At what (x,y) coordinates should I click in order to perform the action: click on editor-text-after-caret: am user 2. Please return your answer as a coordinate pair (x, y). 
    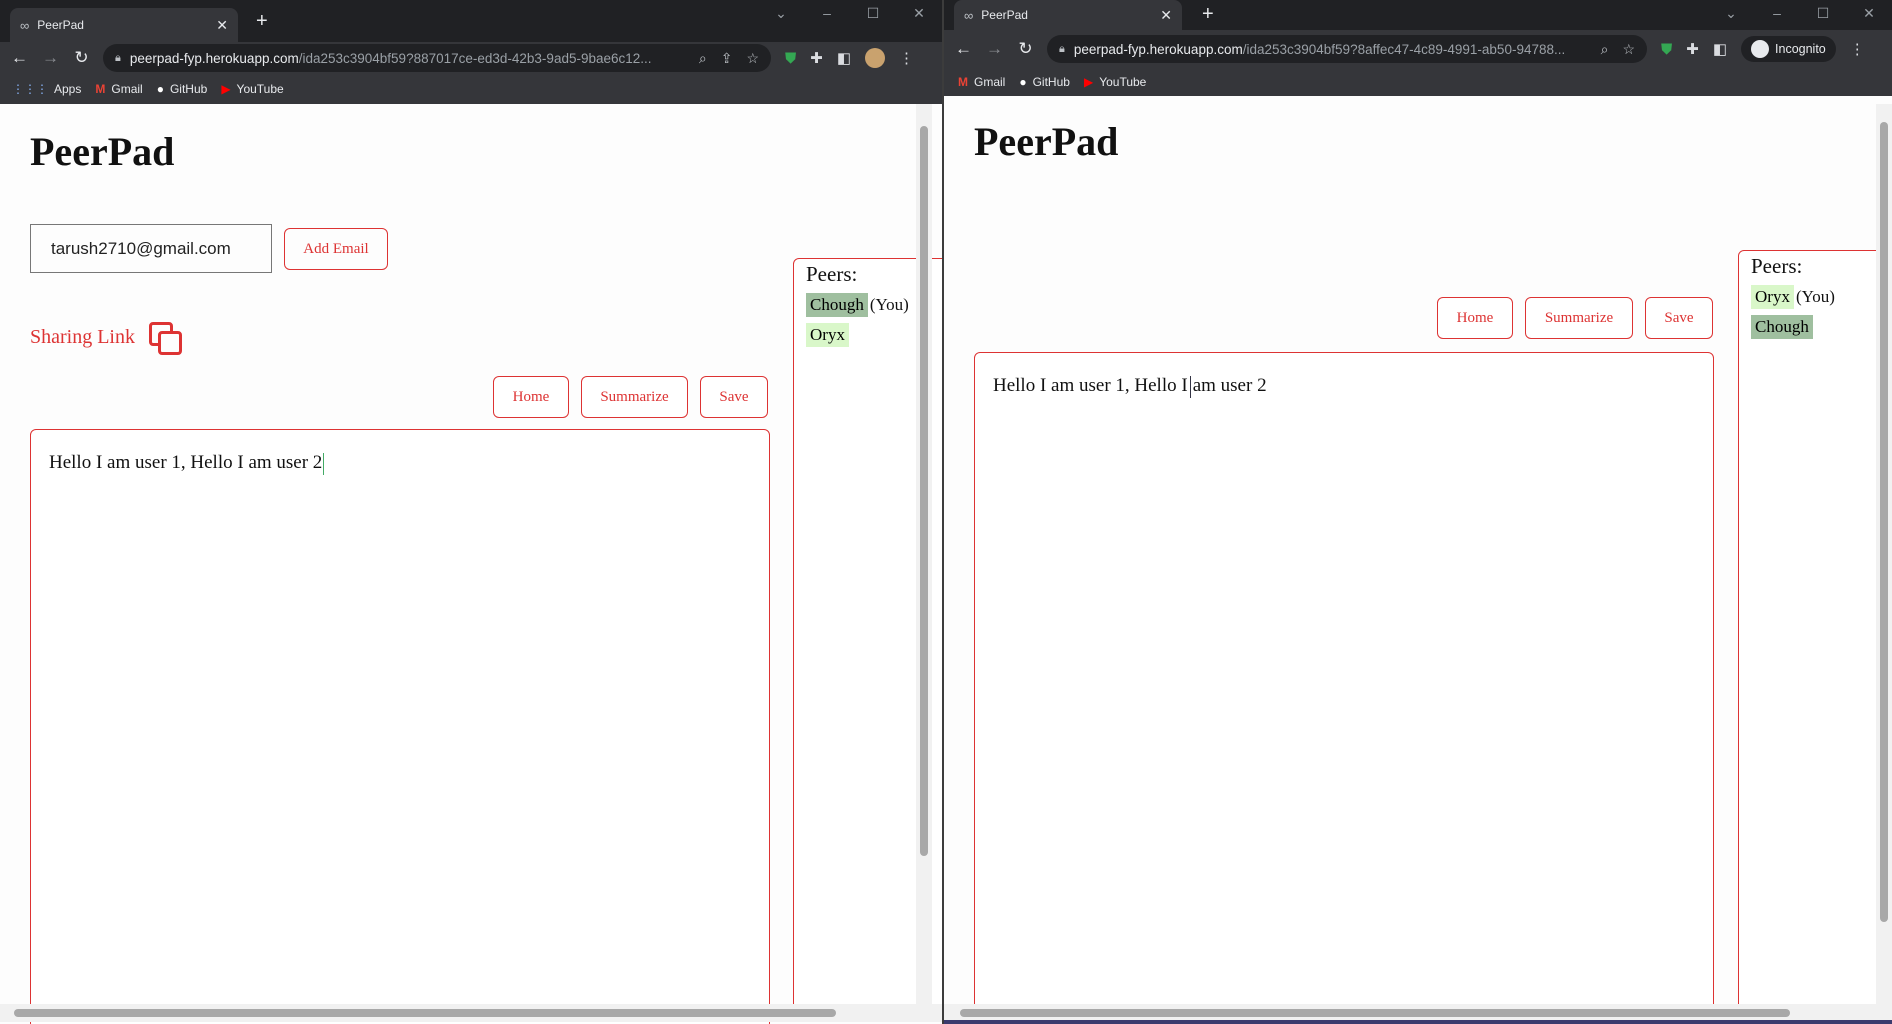
    Looking at the image, I should click on (1229, 385).